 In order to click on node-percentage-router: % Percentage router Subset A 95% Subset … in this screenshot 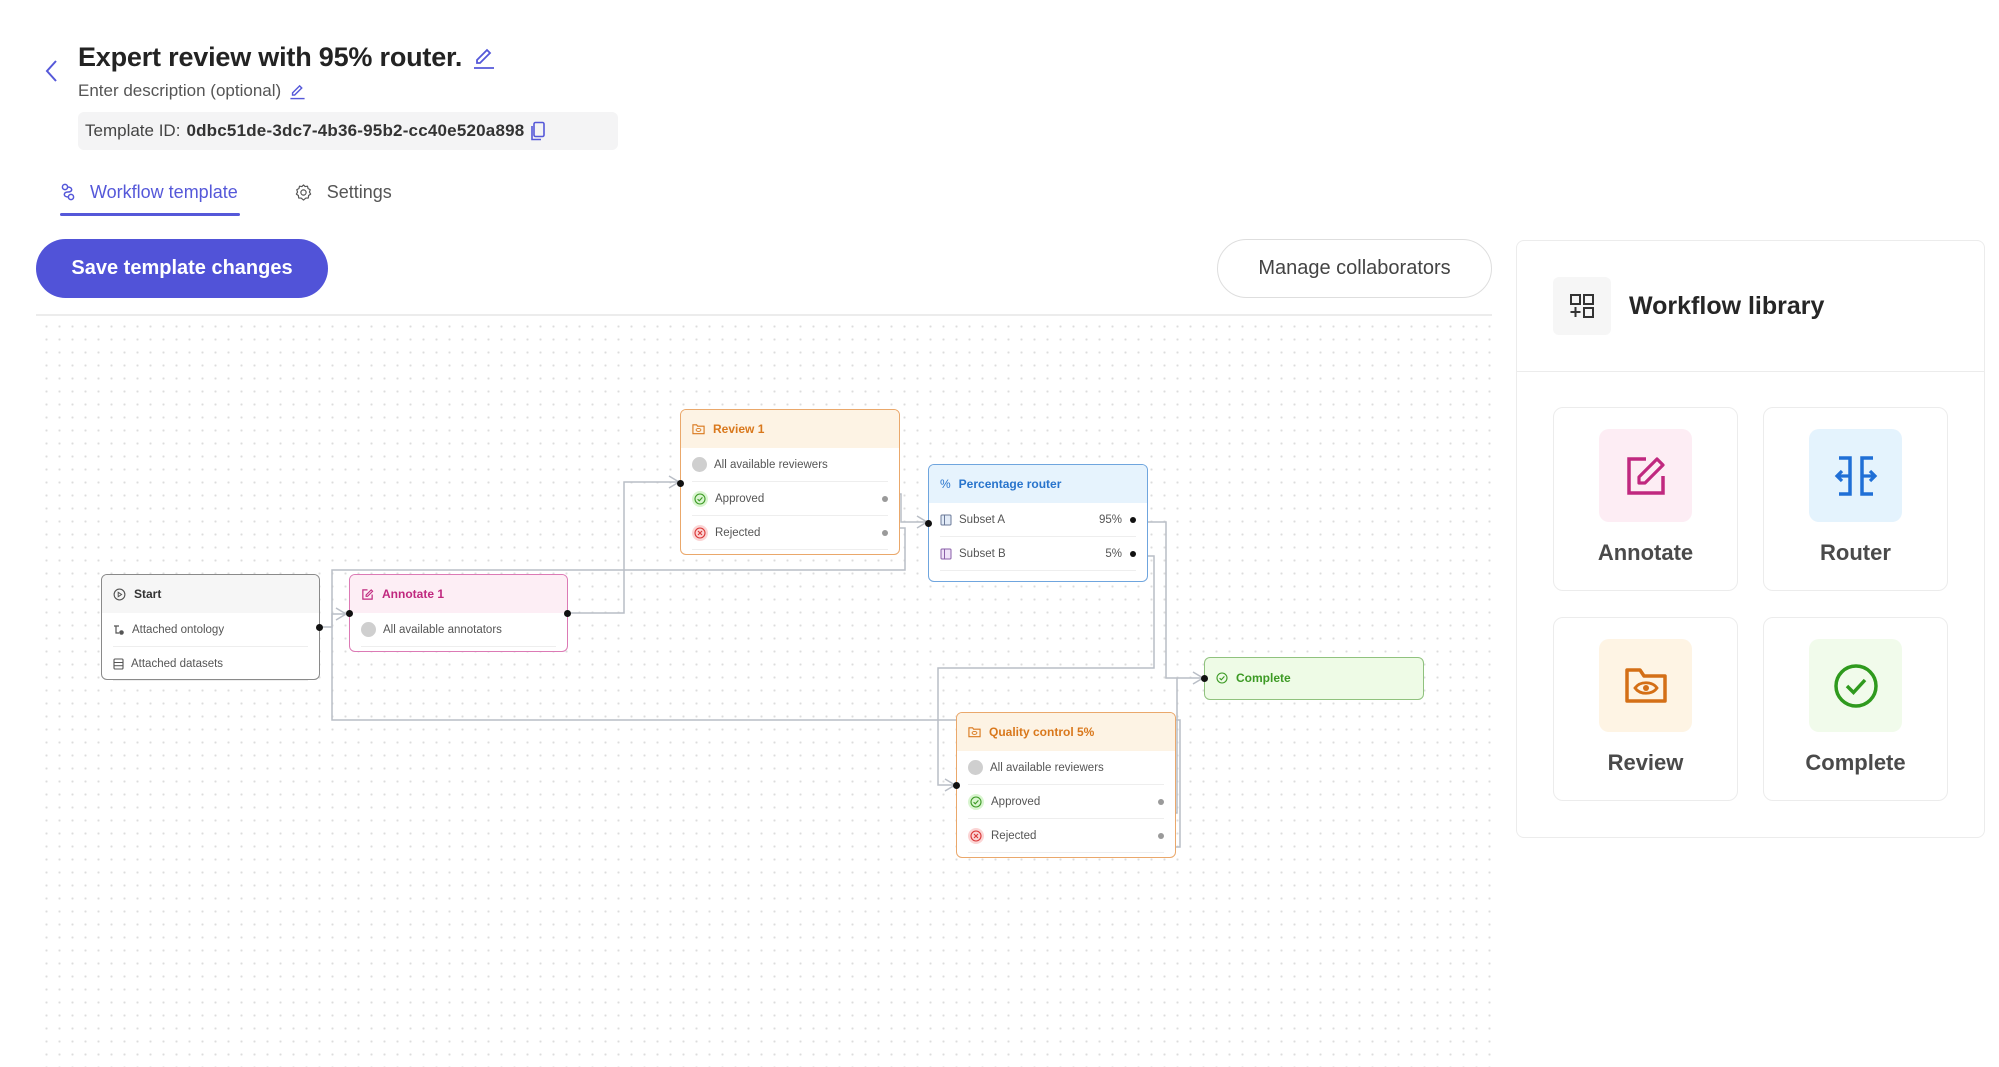, I will do `click(1036, 523)`.